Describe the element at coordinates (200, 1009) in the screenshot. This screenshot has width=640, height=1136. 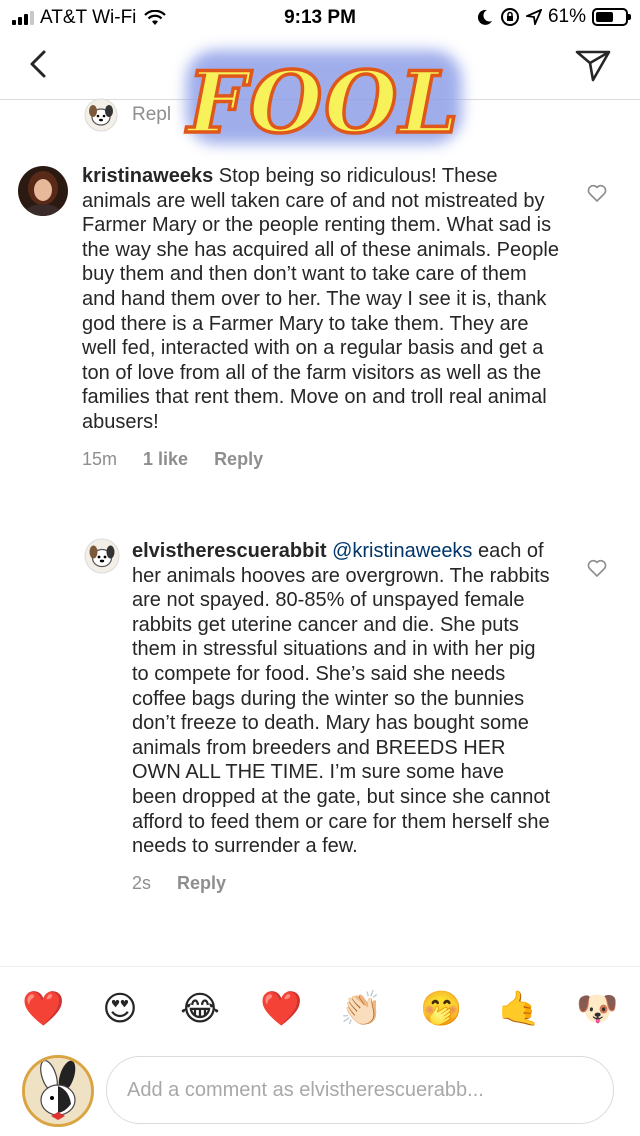
I see `tears-of-joy-emoji: 😂` at that location.